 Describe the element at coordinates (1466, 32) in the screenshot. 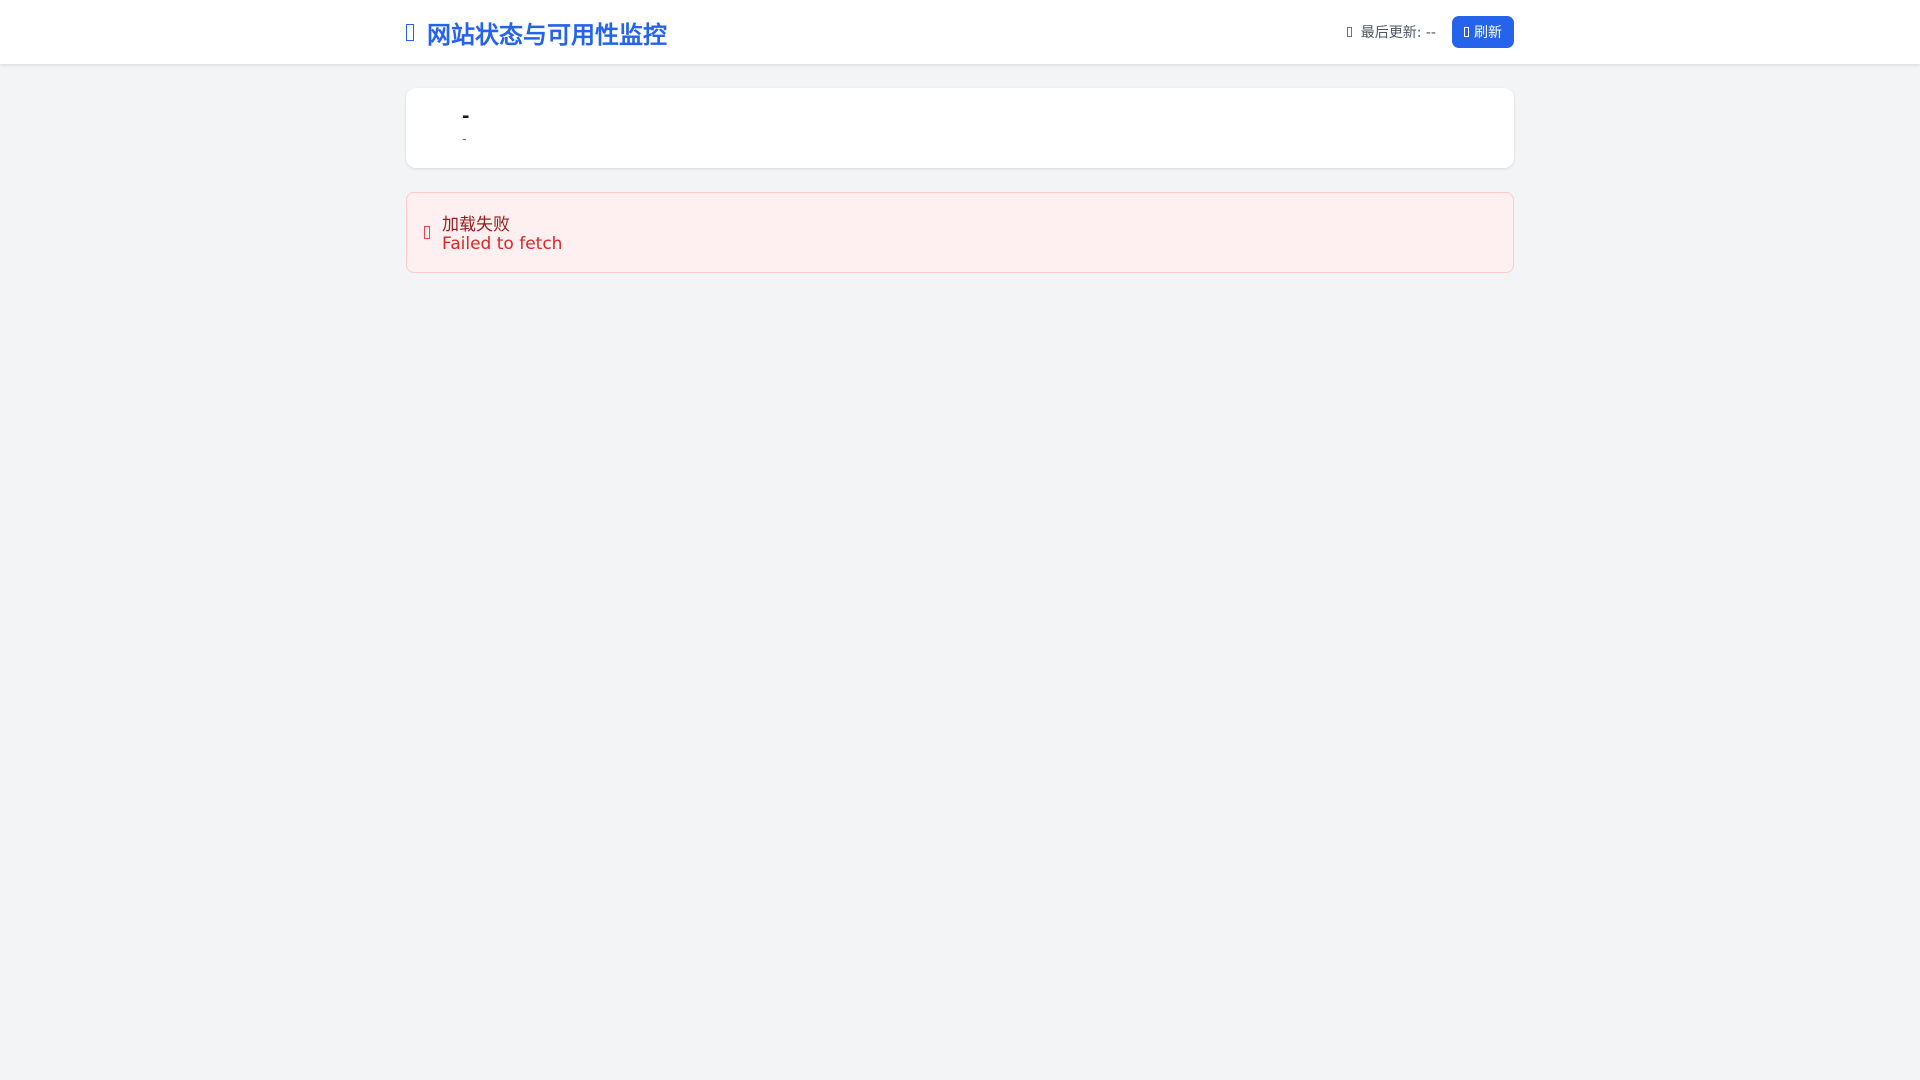

I see `refresh-icon` at that location.